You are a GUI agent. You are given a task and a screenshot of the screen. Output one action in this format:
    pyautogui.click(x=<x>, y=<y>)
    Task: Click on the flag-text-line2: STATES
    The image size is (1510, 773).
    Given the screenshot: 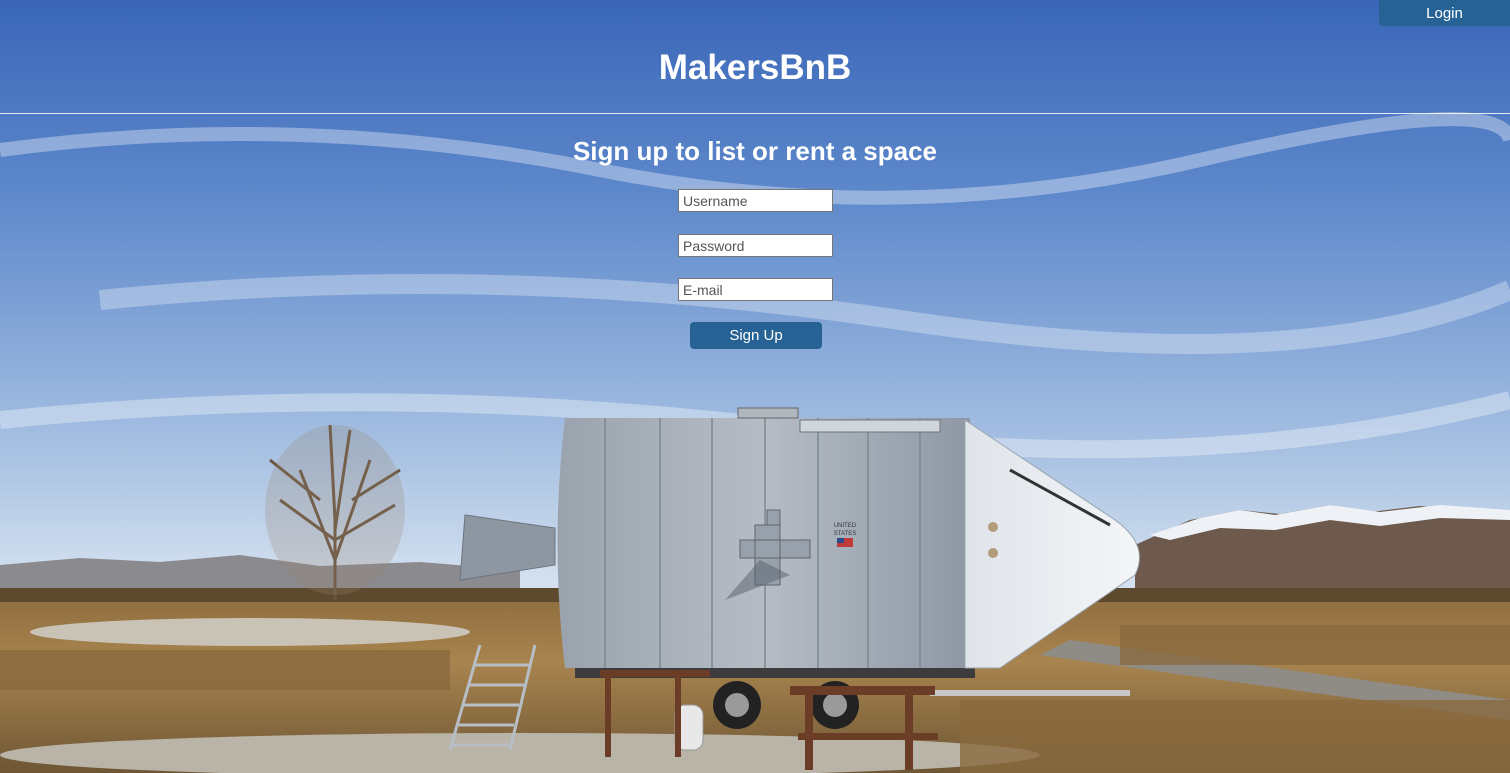 What is the action you would take?
    pyautogui.click(x=845, y=534)
    